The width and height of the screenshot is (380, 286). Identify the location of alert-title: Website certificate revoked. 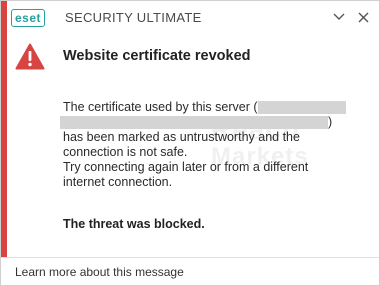
(157, 56).